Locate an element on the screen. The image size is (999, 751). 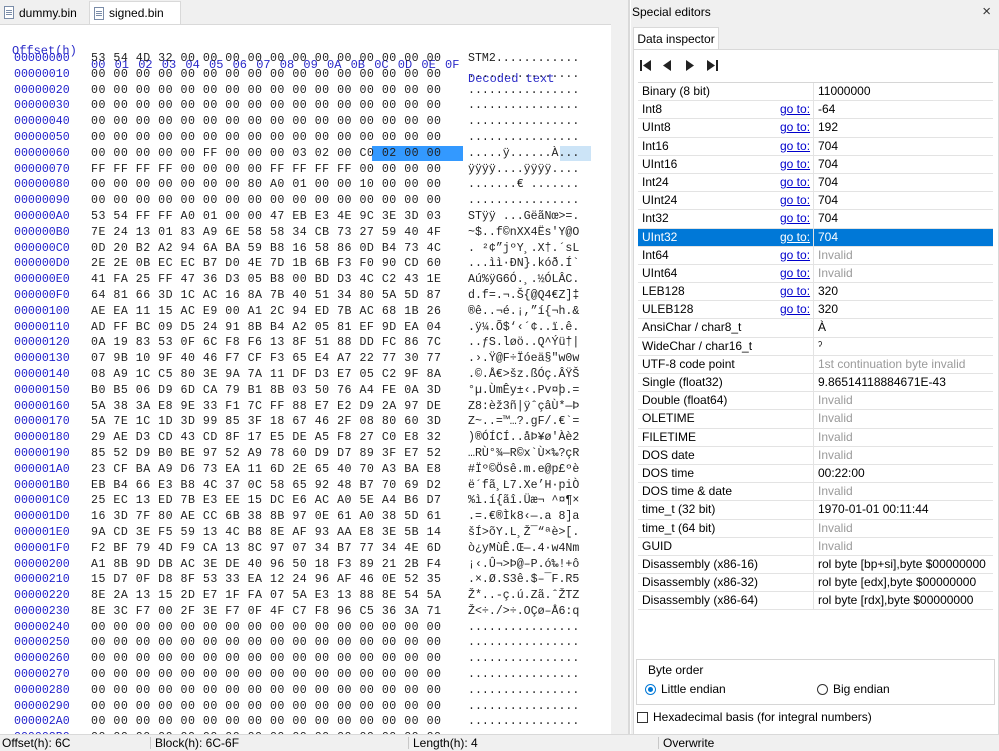
row-decoded-text: Aú%ÿG6Ó.¸.½ÓLÂC. is located at coordinates (523, 280).